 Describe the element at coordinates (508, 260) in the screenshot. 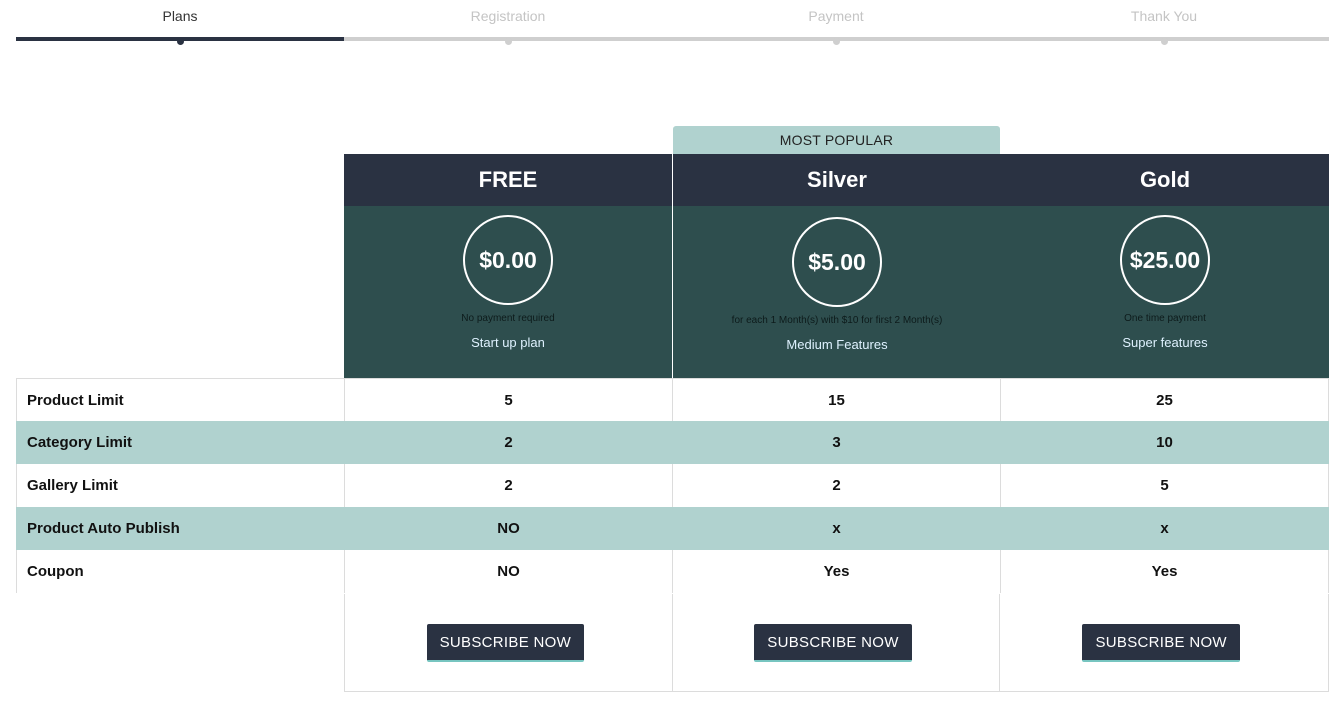

I see `price-circle: $0.00` at that location.